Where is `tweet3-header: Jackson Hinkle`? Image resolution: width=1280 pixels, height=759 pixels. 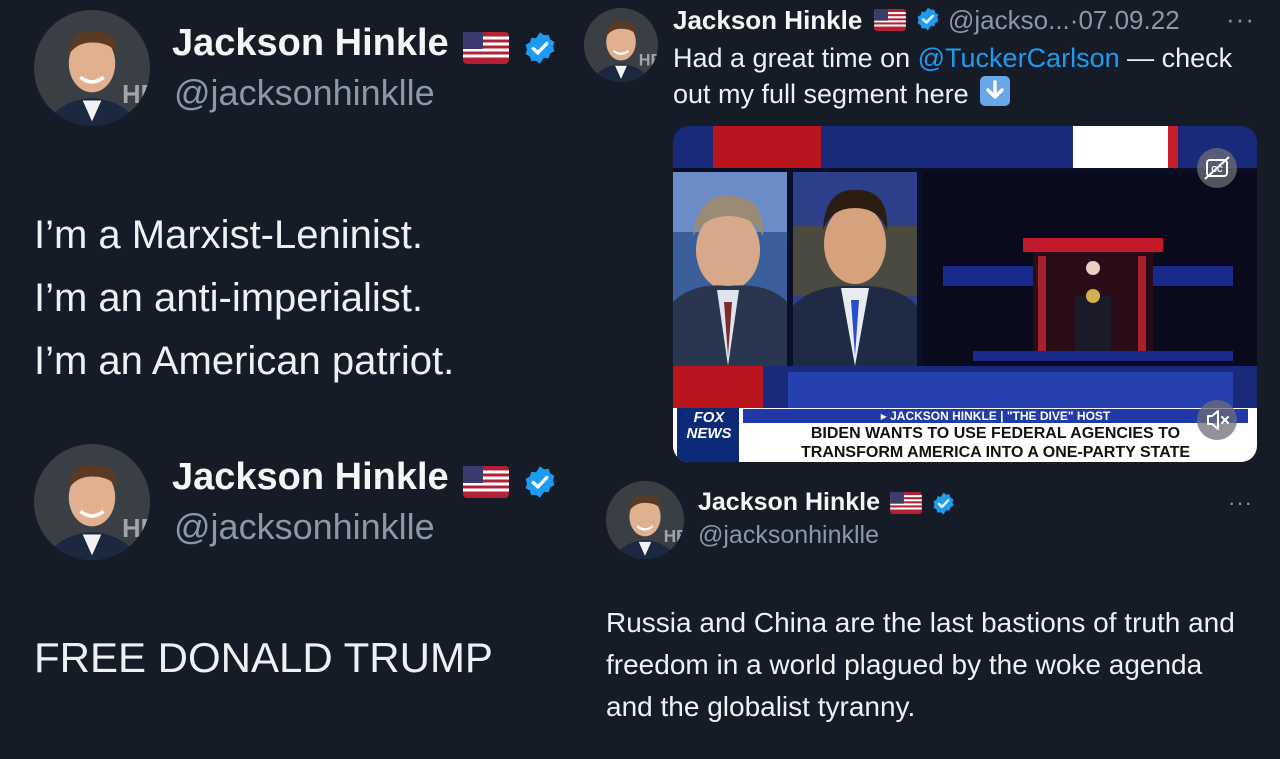 tweet3-header: Jackson Hinkle is located at coordinates (365, 480).